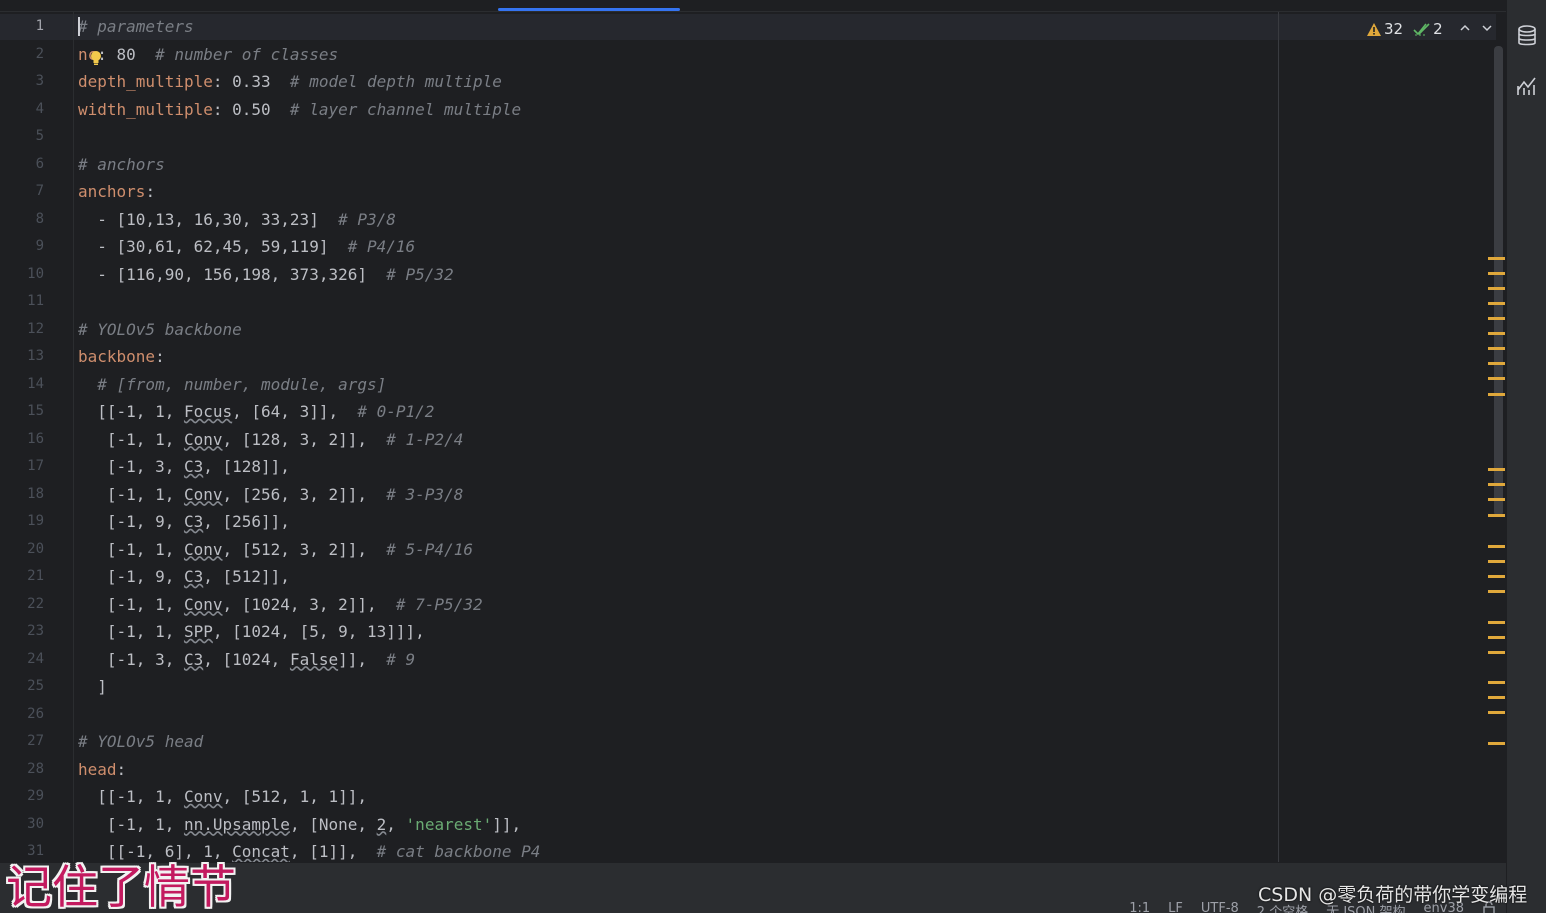 The image size is (1546, 913). I want to click on line-code: # parameters, so click(136, 26).